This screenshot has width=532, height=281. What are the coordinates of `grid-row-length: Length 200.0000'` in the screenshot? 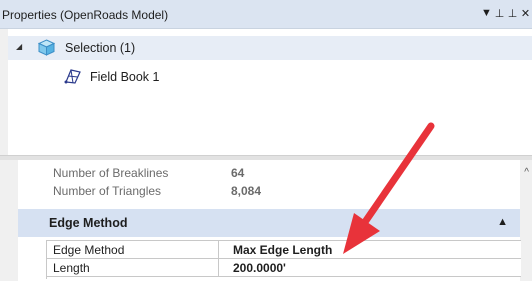 It's located at (284, 268).